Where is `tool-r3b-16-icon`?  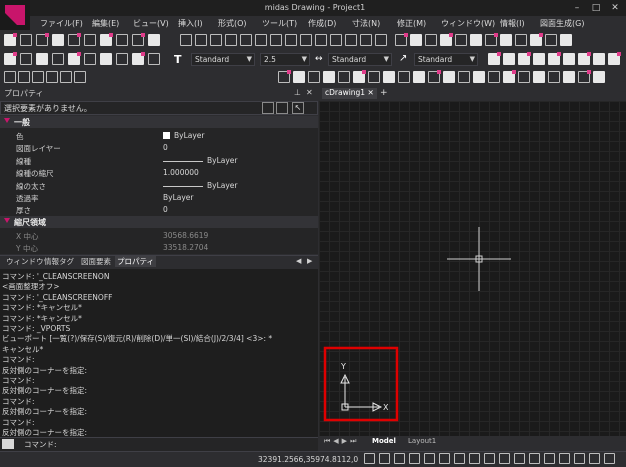
tool-r3b-16-icon is located at coordinates (524, 77).